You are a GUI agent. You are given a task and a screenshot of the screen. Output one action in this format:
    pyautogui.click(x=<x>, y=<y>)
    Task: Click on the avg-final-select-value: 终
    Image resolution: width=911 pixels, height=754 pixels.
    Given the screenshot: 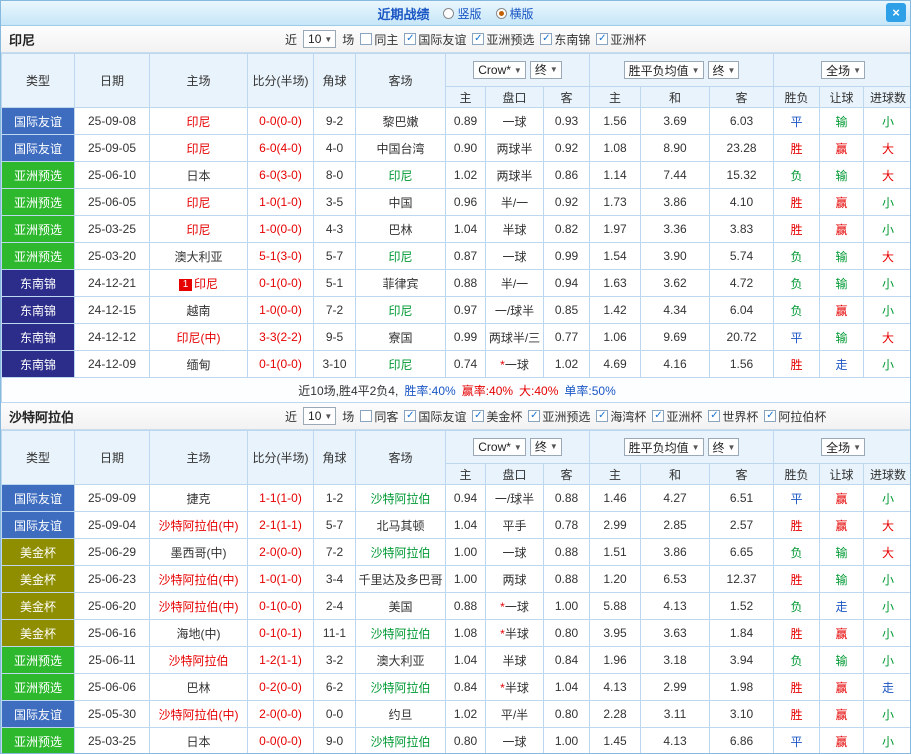 What is the action you would take?
    pyautogui.click(x=718, y=70)
    